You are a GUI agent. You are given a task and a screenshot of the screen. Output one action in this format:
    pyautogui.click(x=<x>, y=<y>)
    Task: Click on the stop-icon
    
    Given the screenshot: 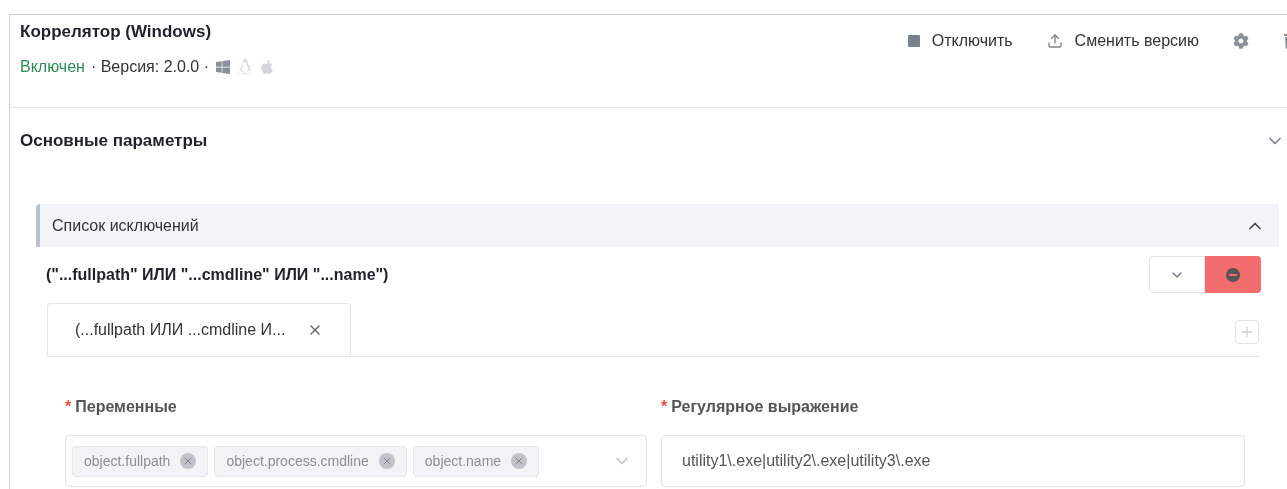 What is the action you would take?
    pyautogui.click(x=913, y=41)
    